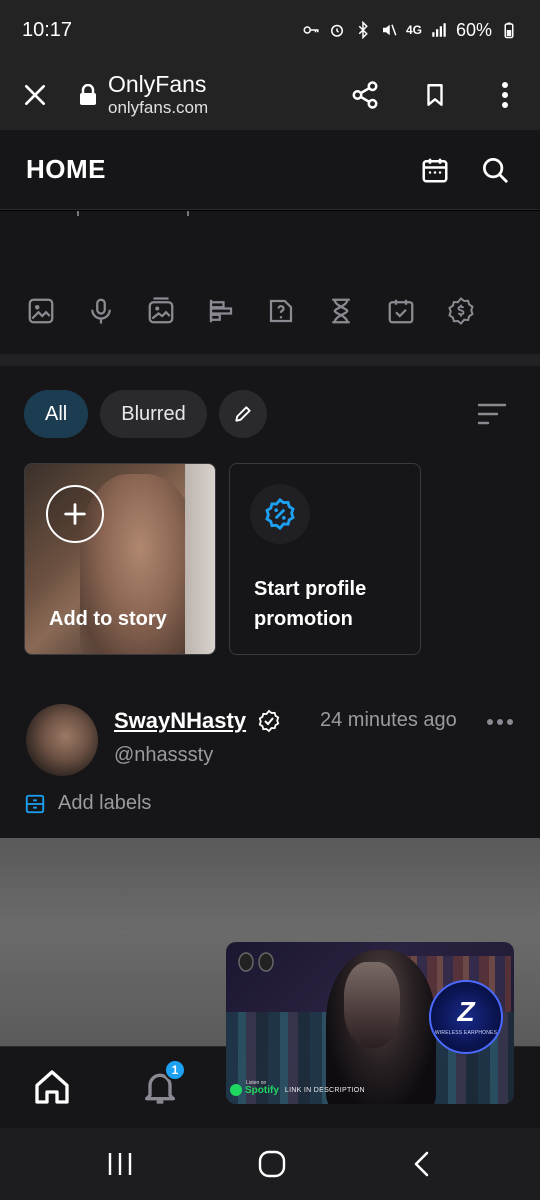 The image size is (540, 1200). I want to click on schedule-icon, so click(401, 311).